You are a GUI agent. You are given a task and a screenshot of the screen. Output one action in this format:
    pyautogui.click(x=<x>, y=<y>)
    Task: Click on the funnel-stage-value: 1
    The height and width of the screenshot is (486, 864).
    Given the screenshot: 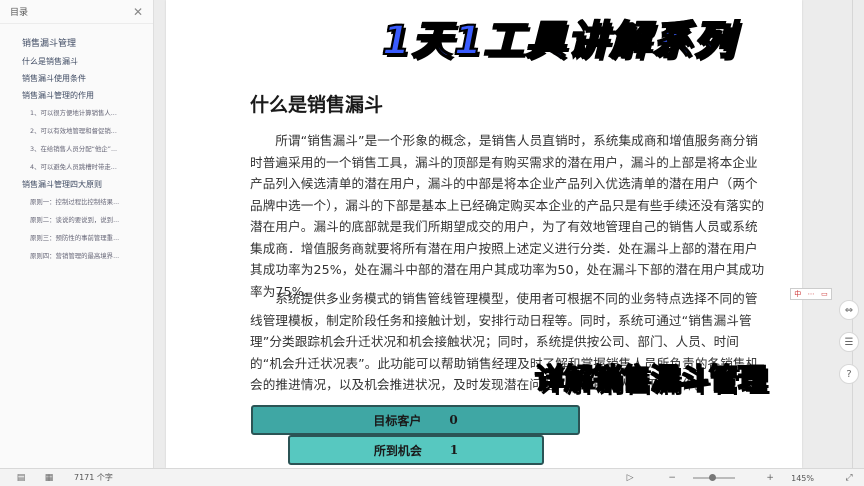 What is the action you would take?
    pyautogui.click(x=454, y=450)
    